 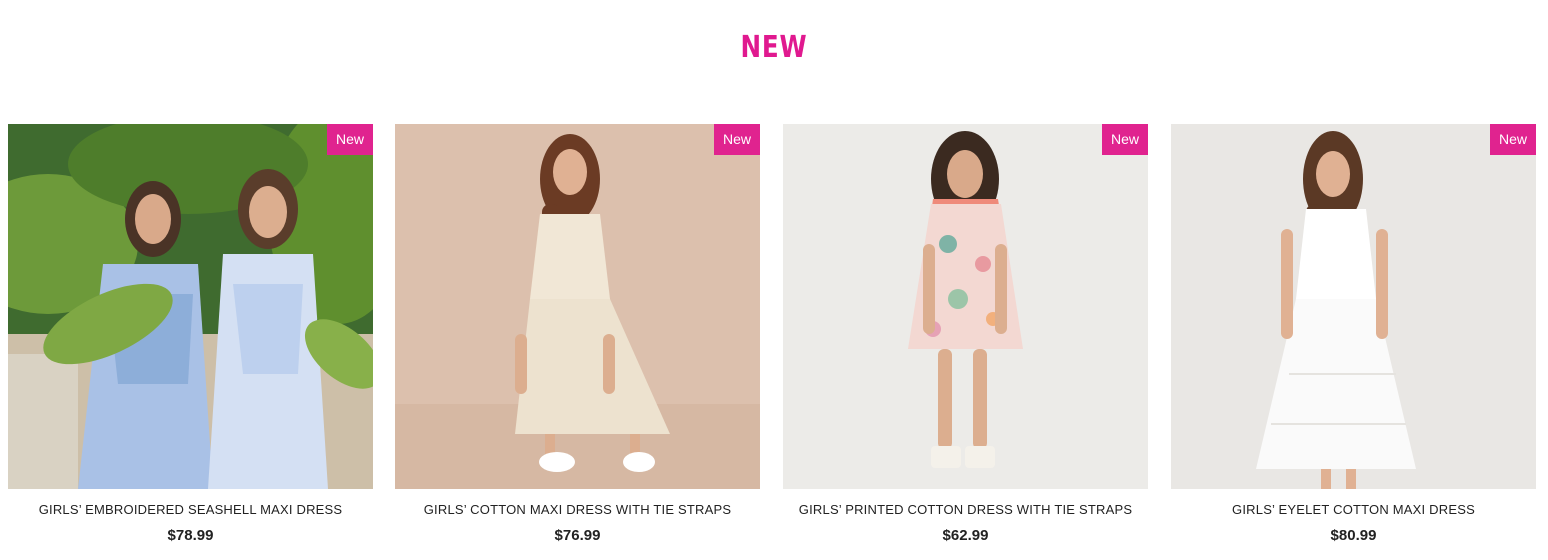 I want to click on product-price: $80.99, so click(x=1353, y=535).